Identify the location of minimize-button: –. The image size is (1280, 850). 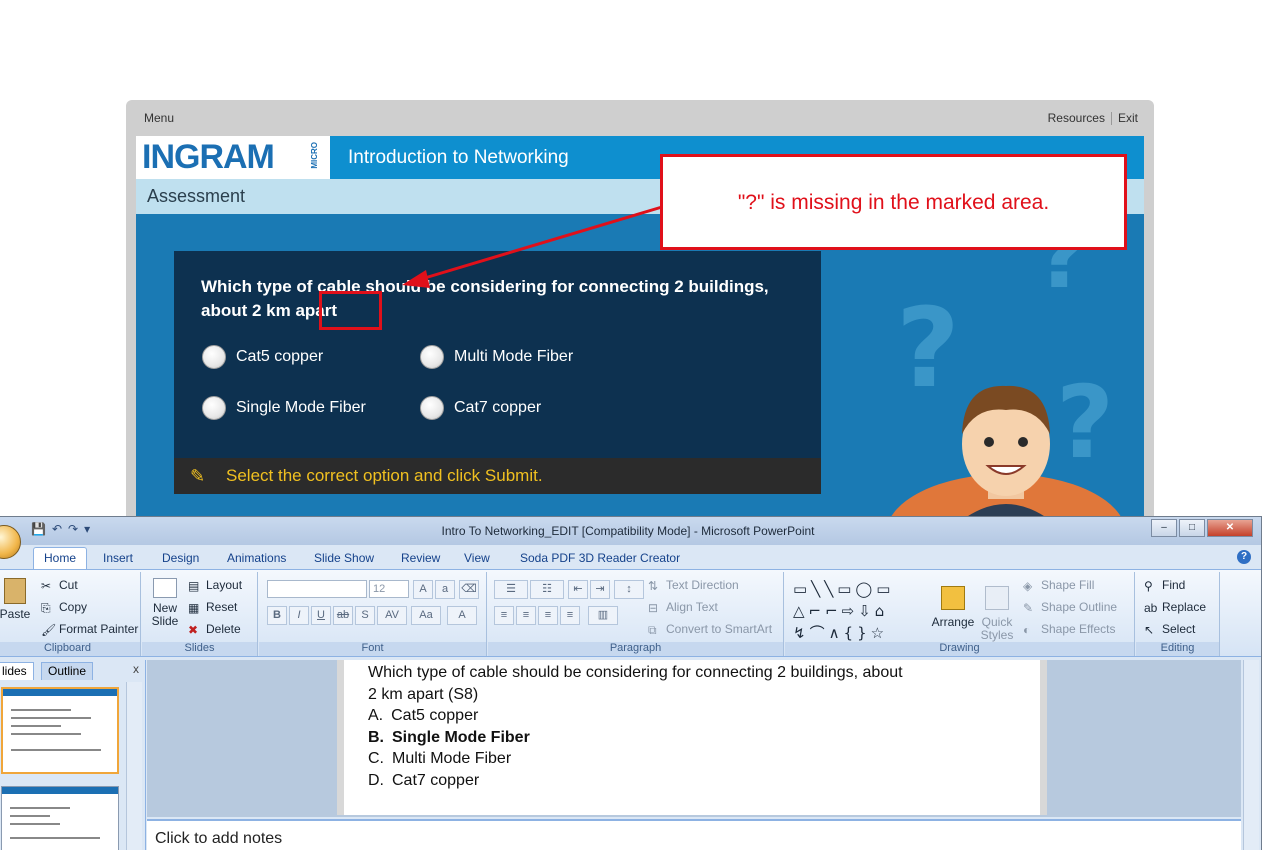
(1164, 528).